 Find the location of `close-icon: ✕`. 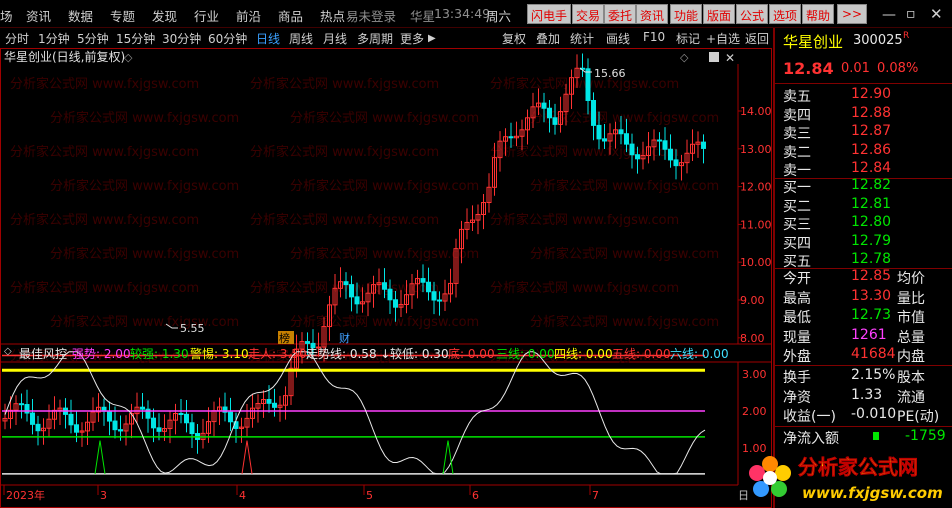

close-icon: ✕ is located at coordinates (936, 14).